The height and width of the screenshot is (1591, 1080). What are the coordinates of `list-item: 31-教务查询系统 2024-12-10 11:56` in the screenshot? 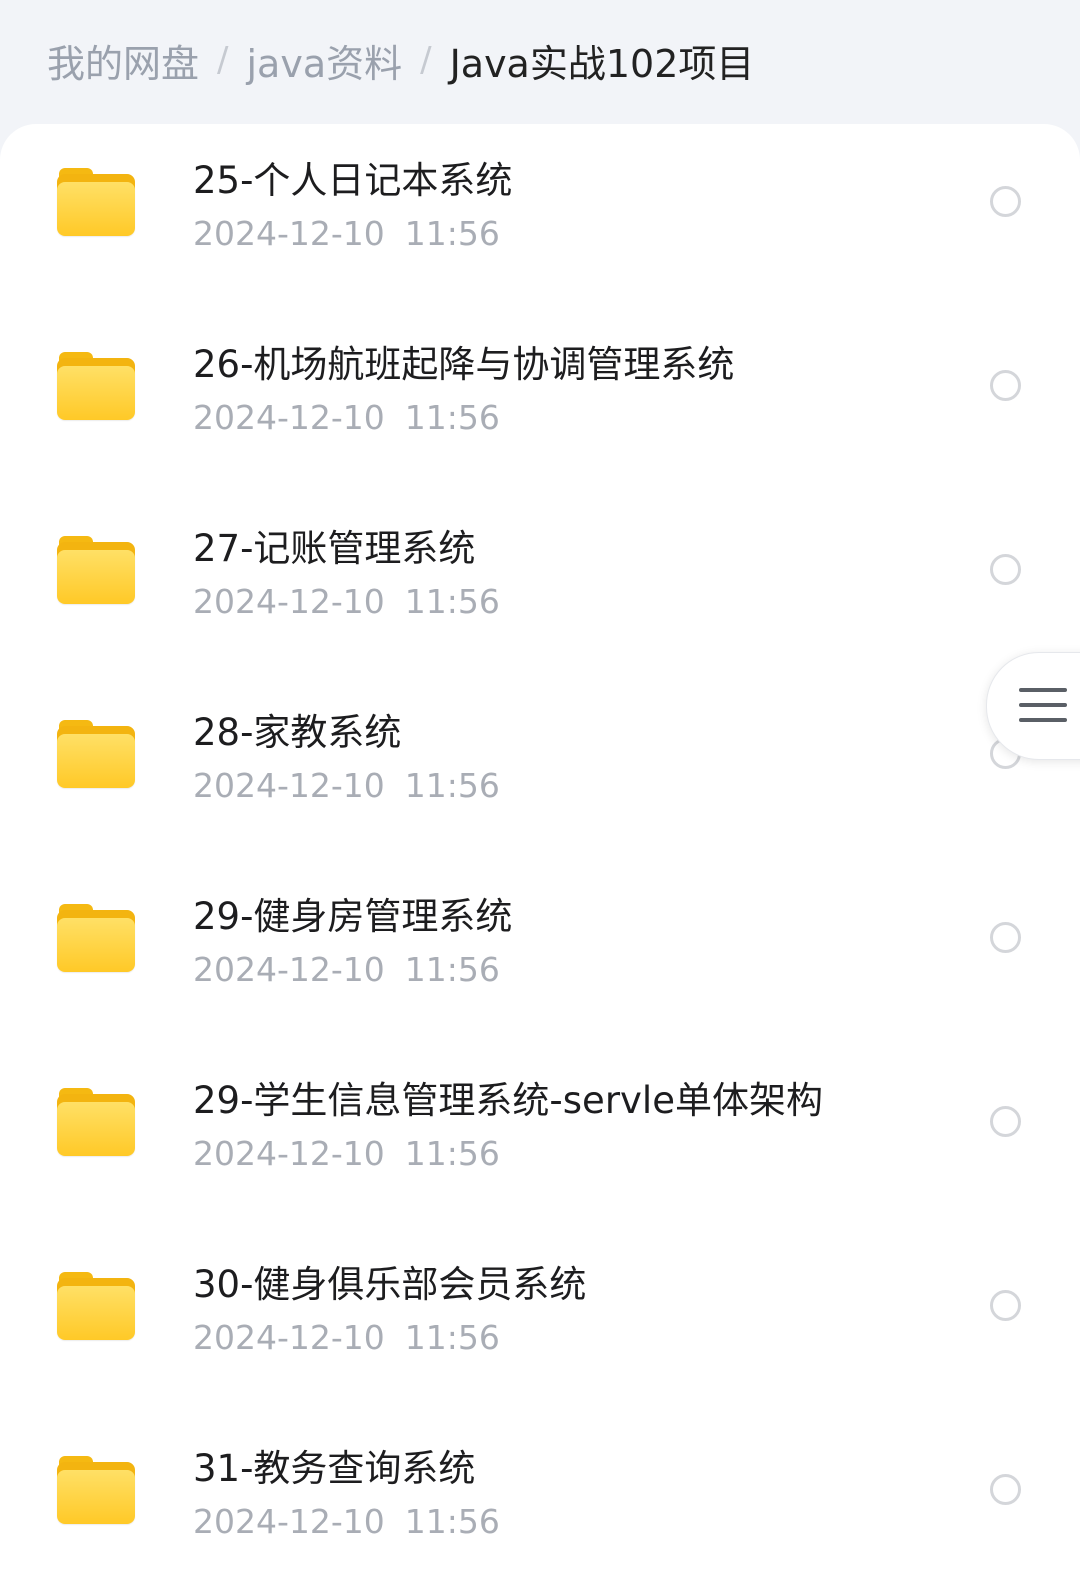 It's located at (540, 1501).